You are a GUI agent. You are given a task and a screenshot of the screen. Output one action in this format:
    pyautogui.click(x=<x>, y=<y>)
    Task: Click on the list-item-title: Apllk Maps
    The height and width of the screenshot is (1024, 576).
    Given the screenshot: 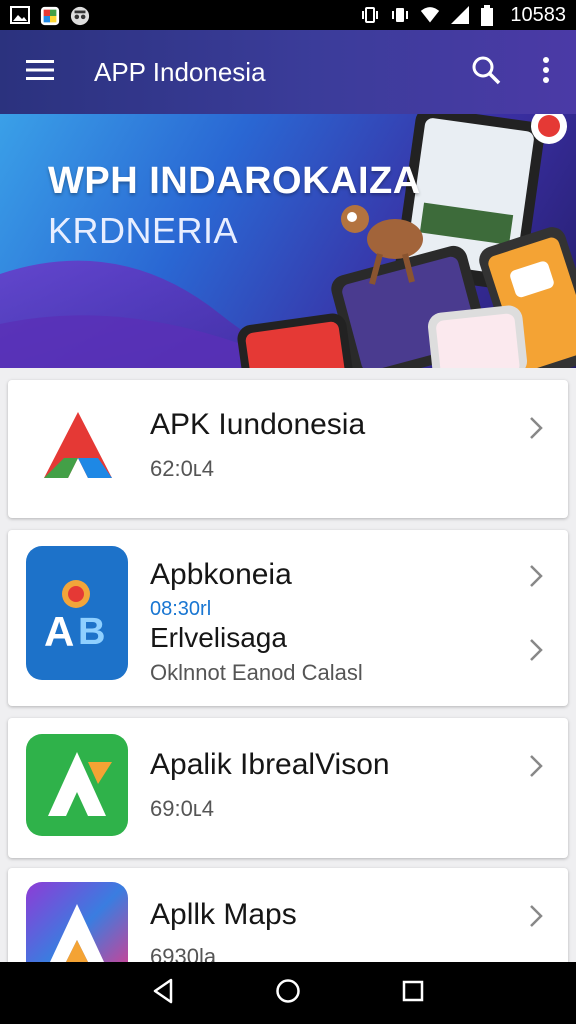 What is the action you would take?
    pyautogui.click(x=223, y=914)
    